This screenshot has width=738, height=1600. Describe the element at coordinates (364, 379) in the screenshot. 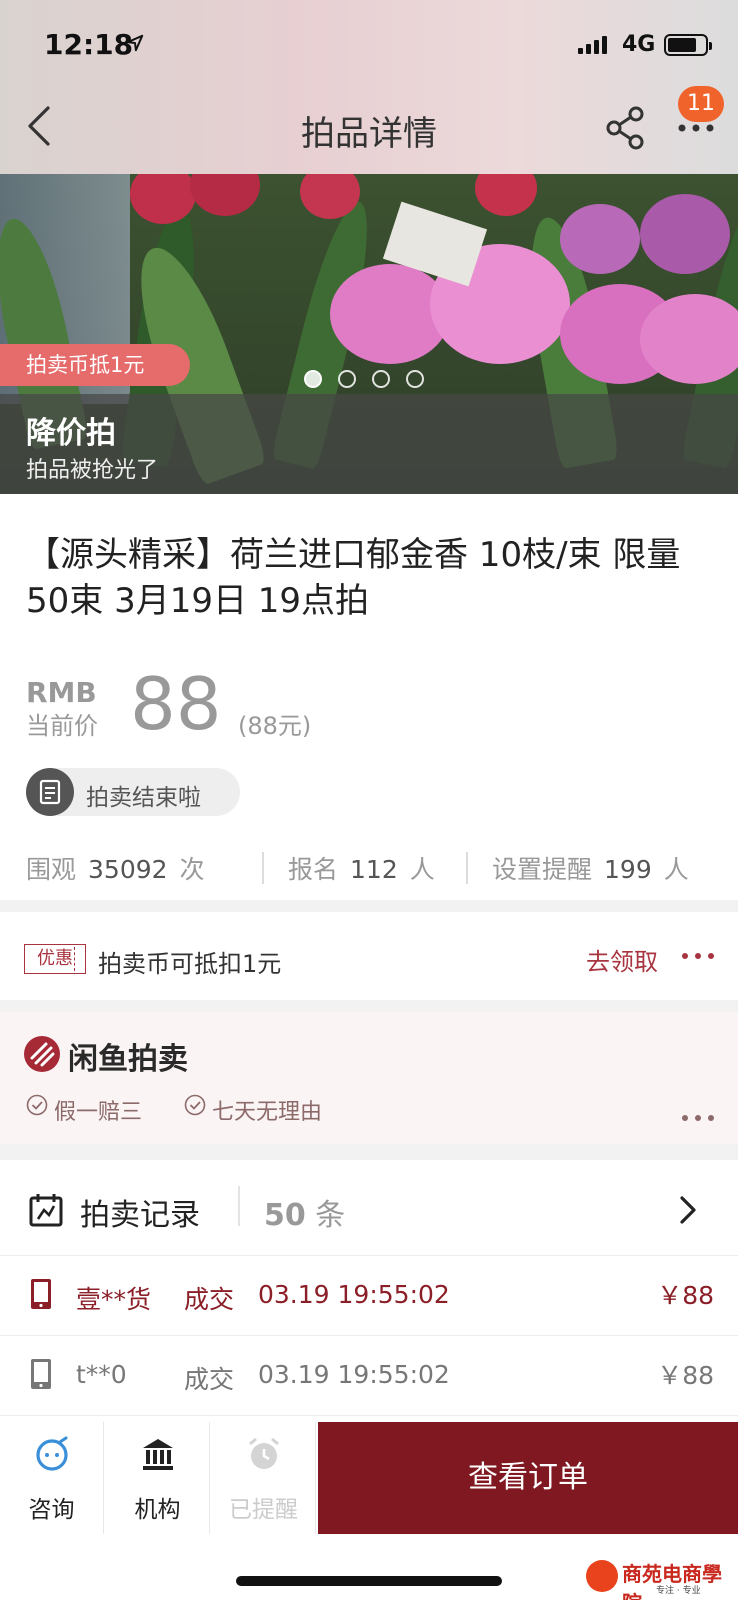

I see `carousel-indicator` at that location.